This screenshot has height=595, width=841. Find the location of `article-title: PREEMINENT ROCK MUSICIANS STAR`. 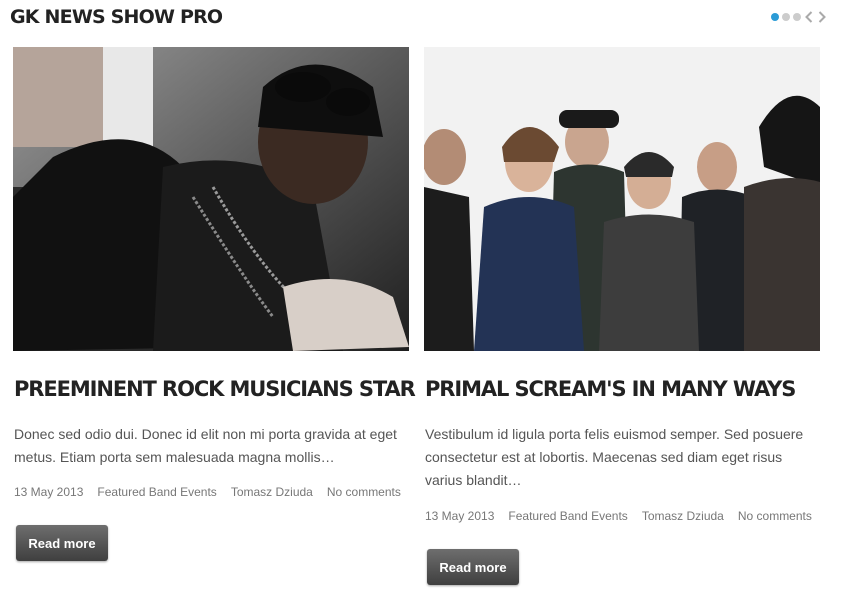

article-title: PREEMINENT ROCK MUSICIANS STAR is located at coordinates (215, 389).